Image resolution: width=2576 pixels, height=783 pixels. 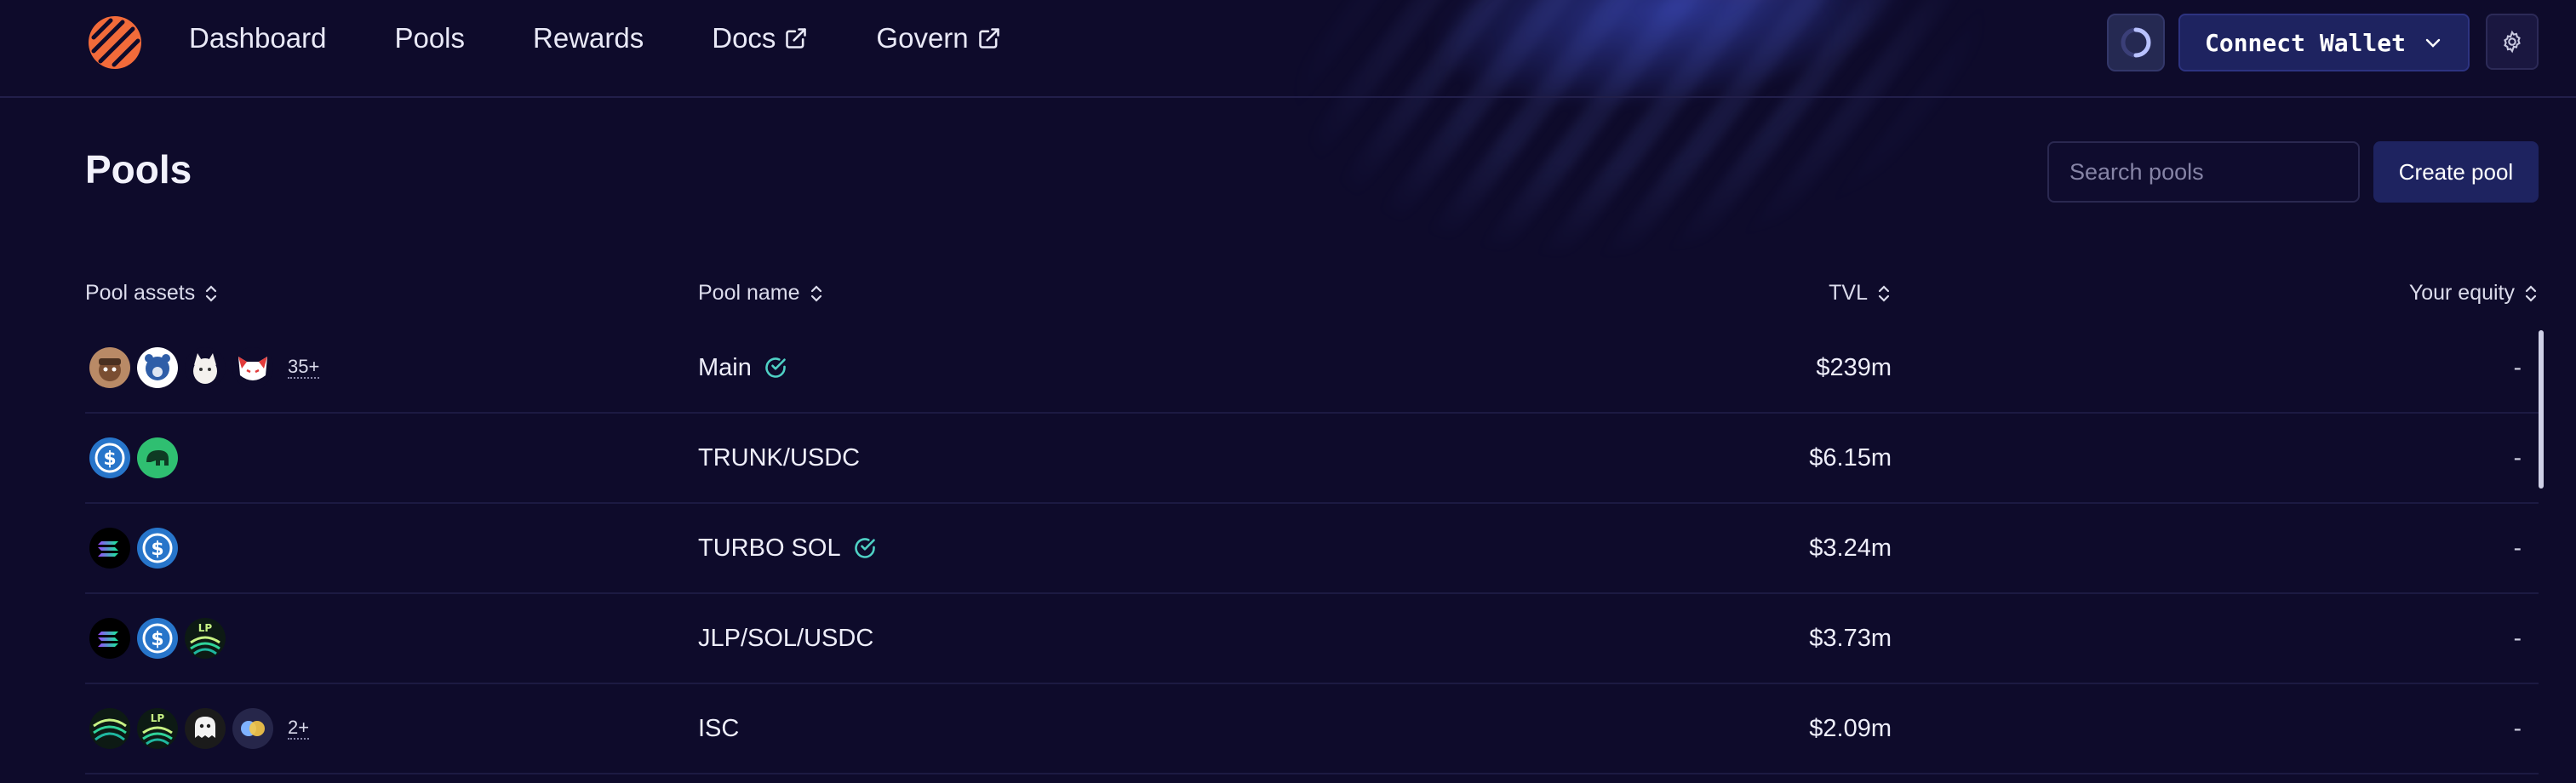 I want to click on nav-pools-label: Pools, so click(x=430, y=38).